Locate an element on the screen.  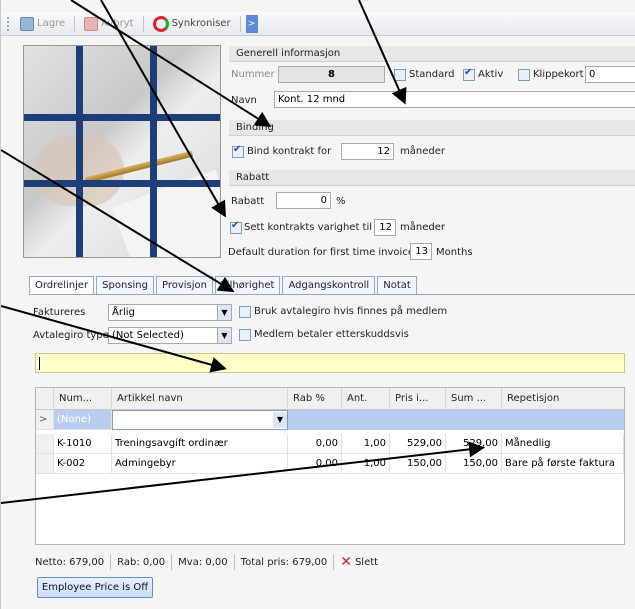
number-field: 8 is located at coordinates (331, 74).